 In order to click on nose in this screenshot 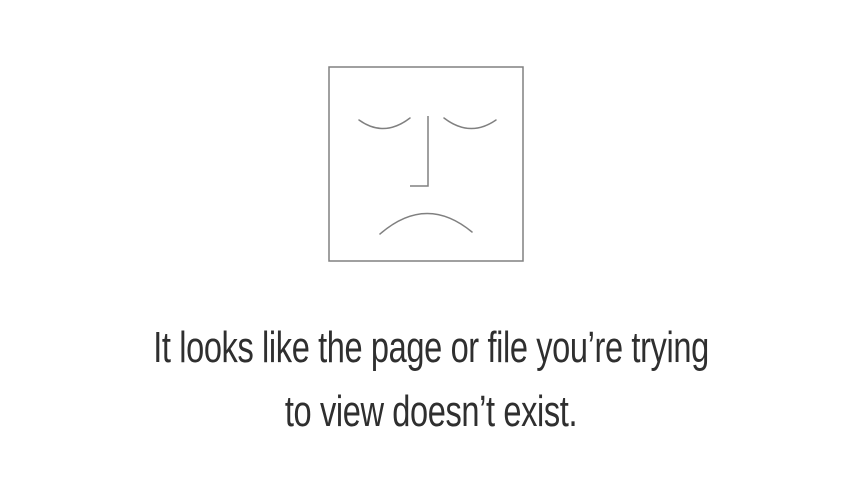, I will do `click(419, 151)`.